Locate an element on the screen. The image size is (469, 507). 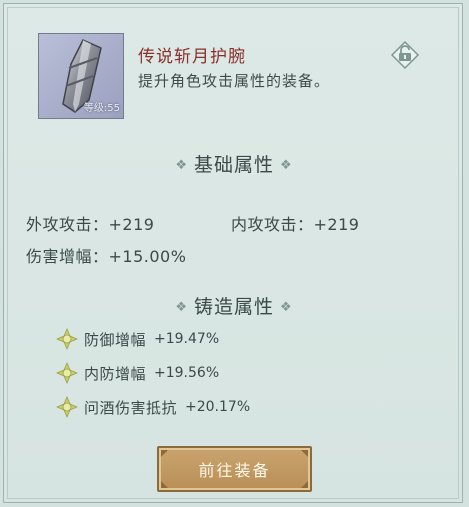
forge-stat-row: 内防增幅 +19.56% is located at coordinates (137, 373).